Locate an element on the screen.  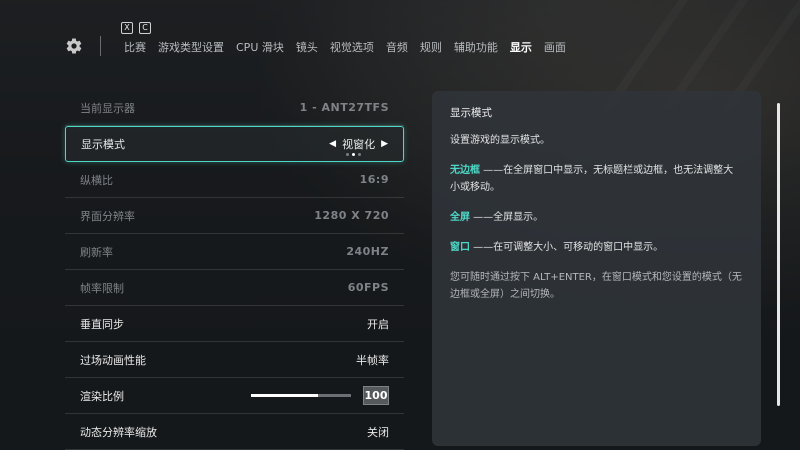
tab-game-type-settings: 游戏类型设置 is located at coordinates (191, 47).